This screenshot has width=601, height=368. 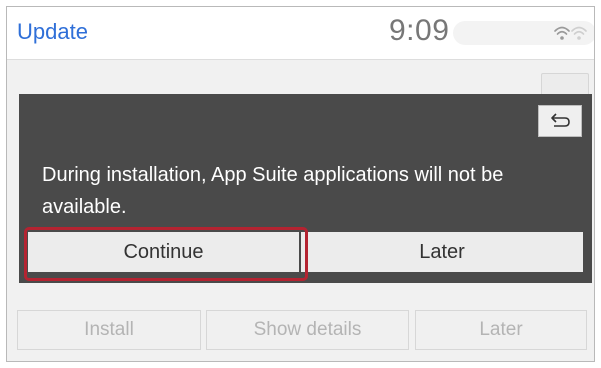 I want to click on back-arrow-icon, so click(x=560, y=120).